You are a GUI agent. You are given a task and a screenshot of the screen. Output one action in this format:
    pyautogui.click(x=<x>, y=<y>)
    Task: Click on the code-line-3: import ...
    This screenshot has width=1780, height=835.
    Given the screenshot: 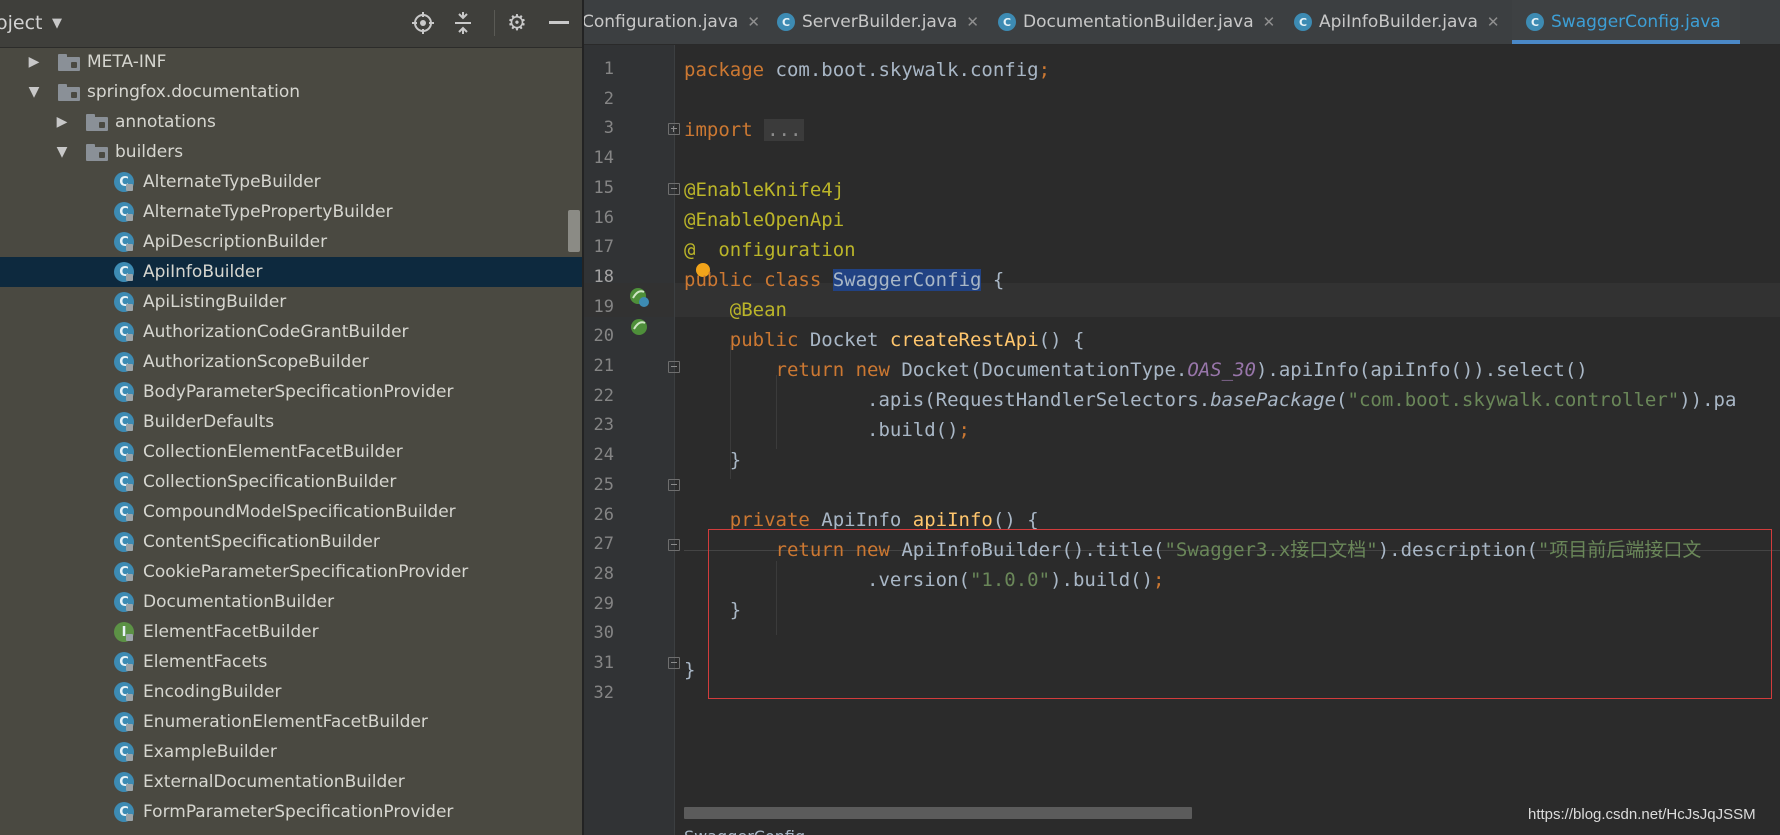 What is the action you would take?
    pyautogui.click(x=744, y=130)
    